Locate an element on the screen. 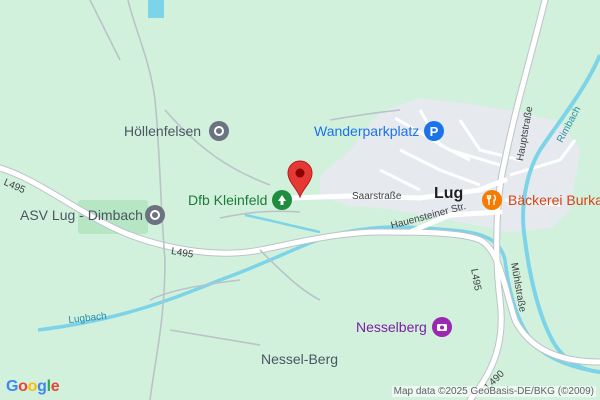 This screenshot has height=400, width=600. wanderparkplatz-label: Wanderparkplatz is located at coordinates (366, 131).